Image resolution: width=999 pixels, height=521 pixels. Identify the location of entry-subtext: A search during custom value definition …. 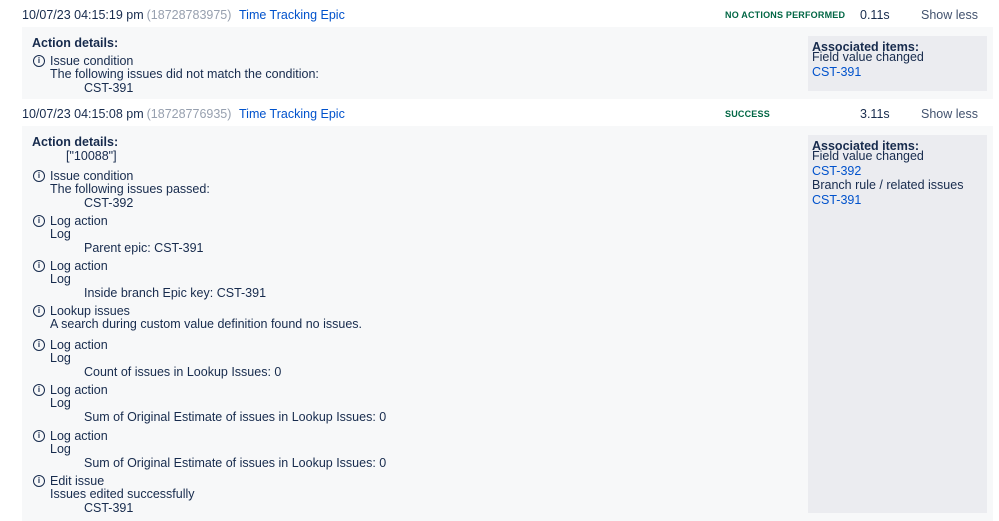
(206, 324).